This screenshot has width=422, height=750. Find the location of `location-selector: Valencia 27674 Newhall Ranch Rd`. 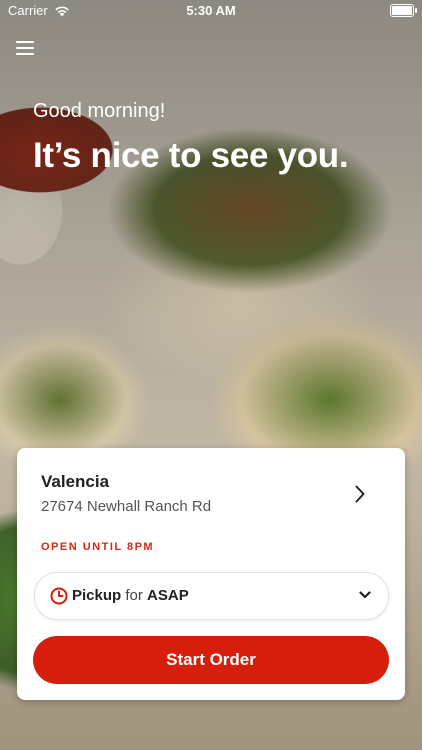

location-selector: Valencia 27674 Newhall Ranch Rd is located at coordinates (213, 497).